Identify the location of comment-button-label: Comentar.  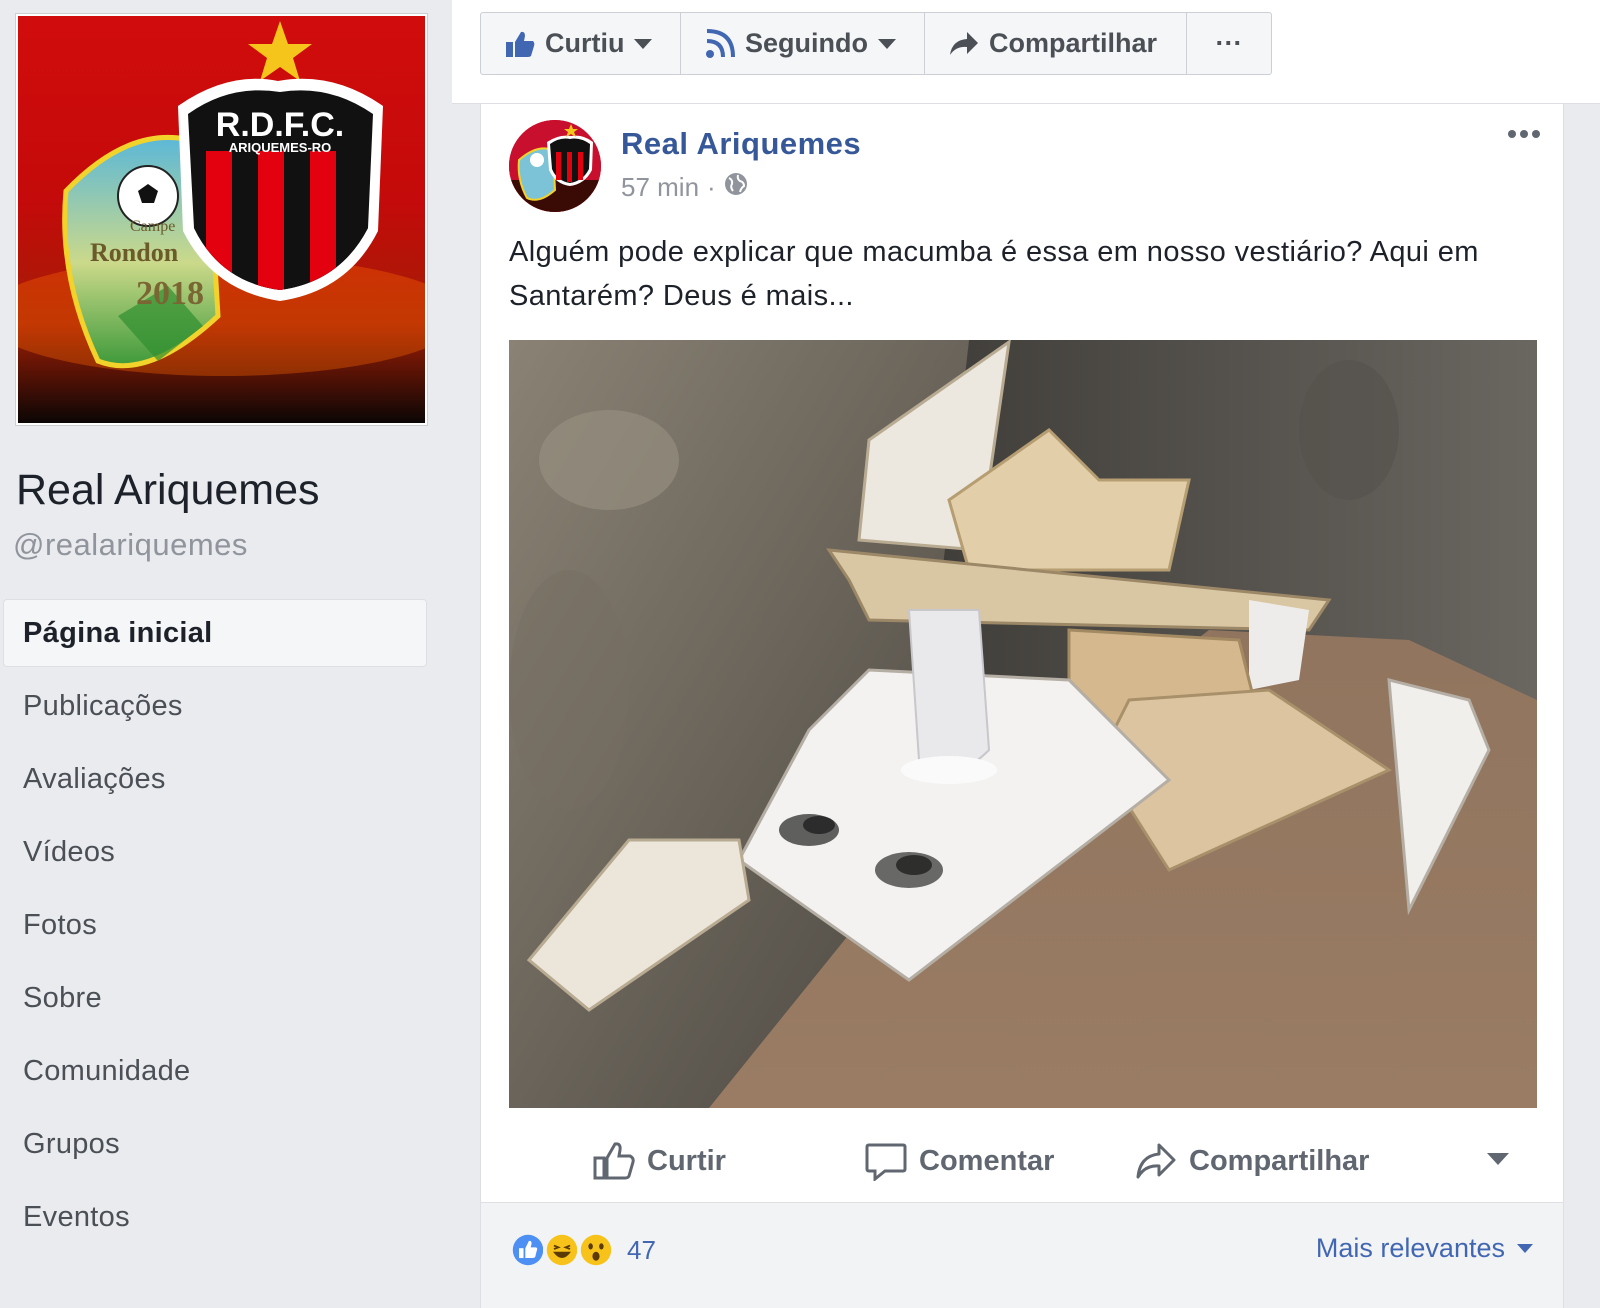
(987, 1160).